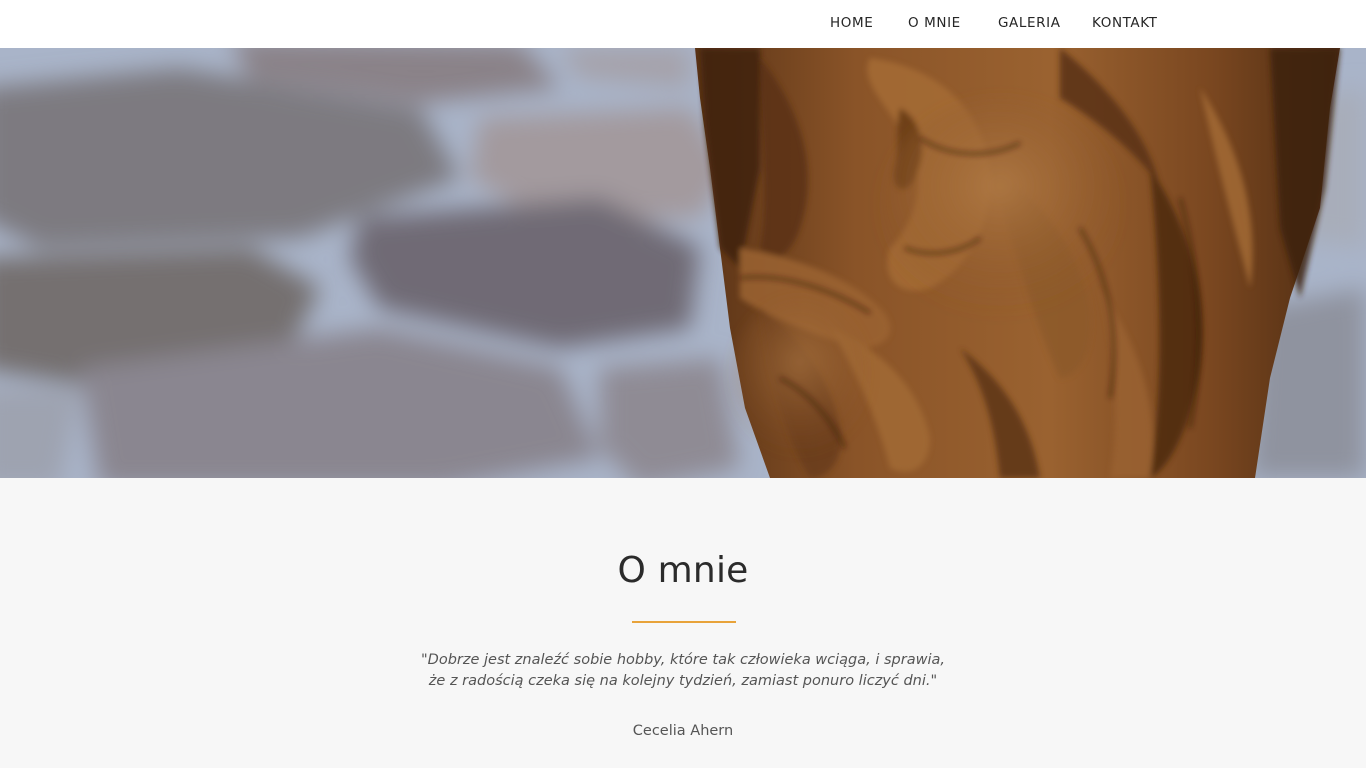 Image resolution: width=1366 pixels, height=768 pixels. I want to click on page-title: O mnie, so click(683, 570).